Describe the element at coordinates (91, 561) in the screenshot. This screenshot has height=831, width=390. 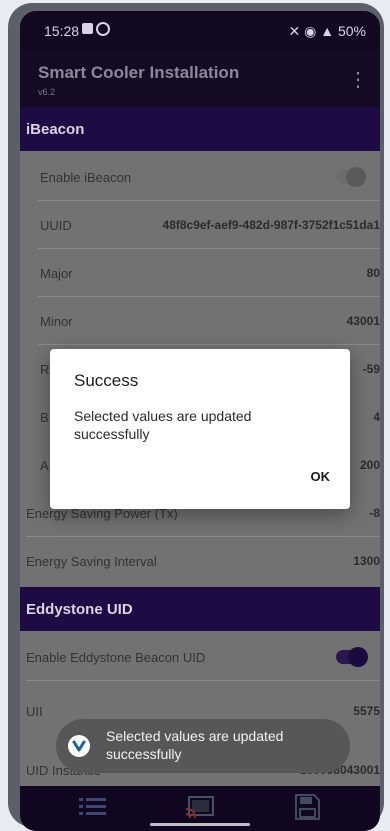
I see `energy-interval-label: Energy Saving Interval` at that location.